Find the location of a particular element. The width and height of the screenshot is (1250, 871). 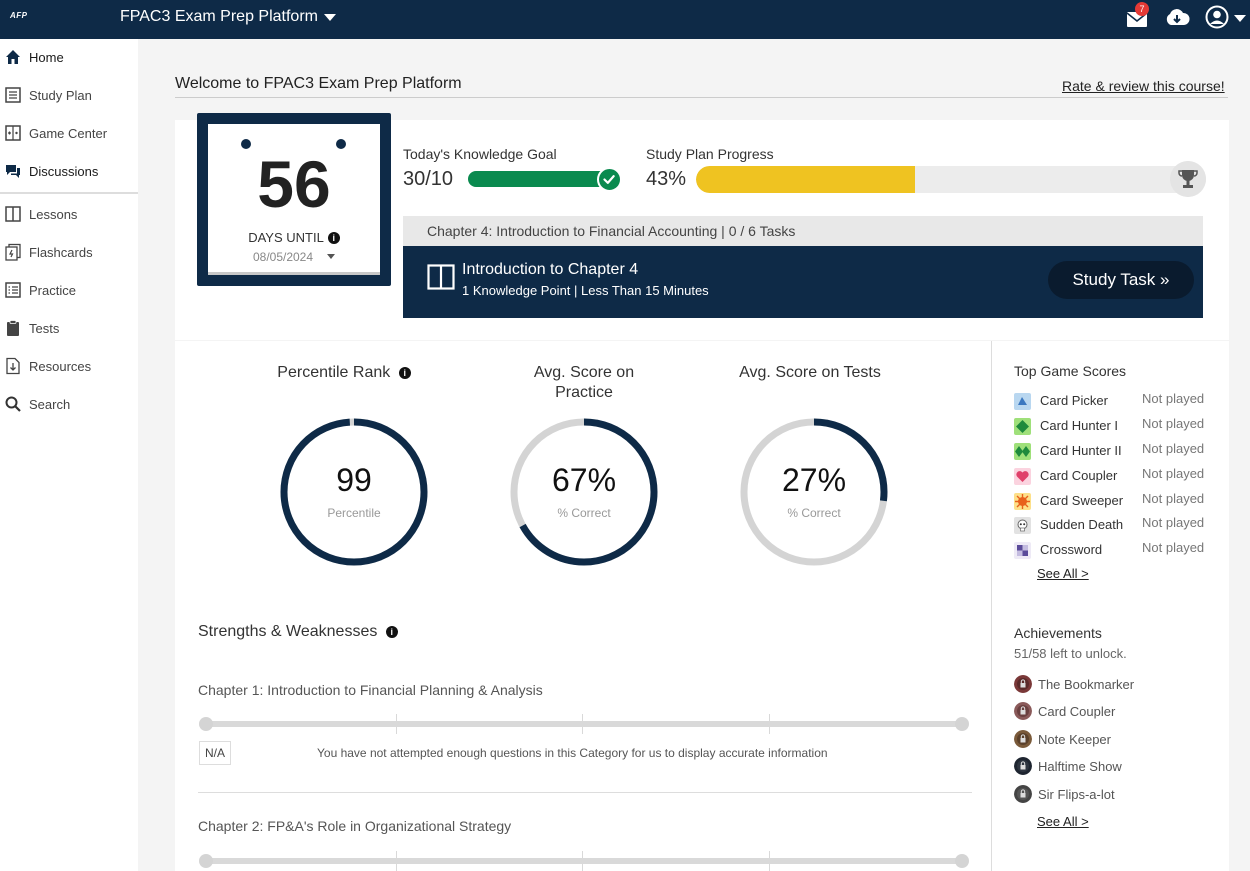

chapter-1-strength-slider is located at coordinates (584, 724).